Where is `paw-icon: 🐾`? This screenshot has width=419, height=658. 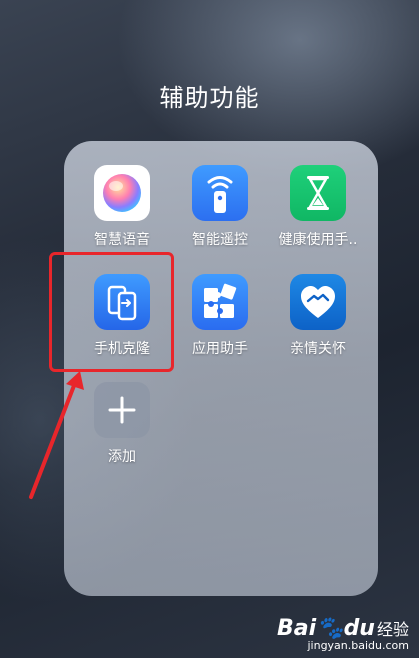
paw-icon: 🐾 is located at coordinates (330, 628).